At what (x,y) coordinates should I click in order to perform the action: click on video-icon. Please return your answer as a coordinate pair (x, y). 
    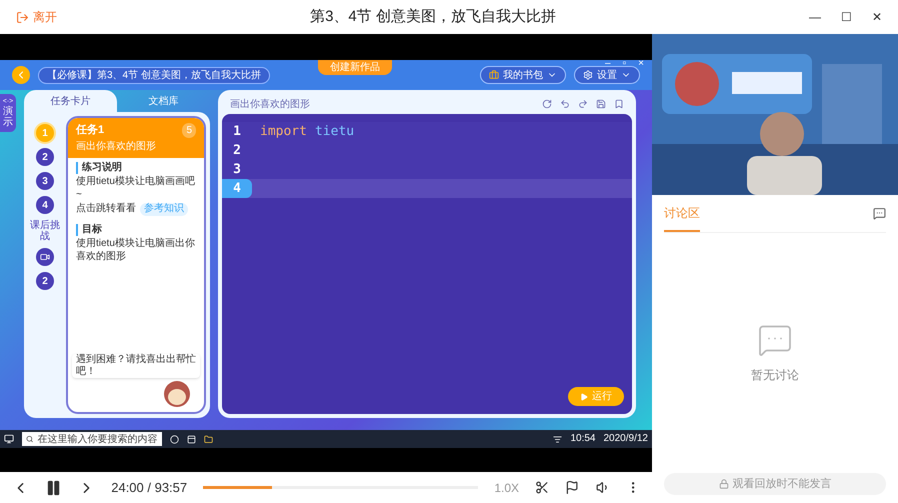
    Looking at the image, I should click on (45, 257).